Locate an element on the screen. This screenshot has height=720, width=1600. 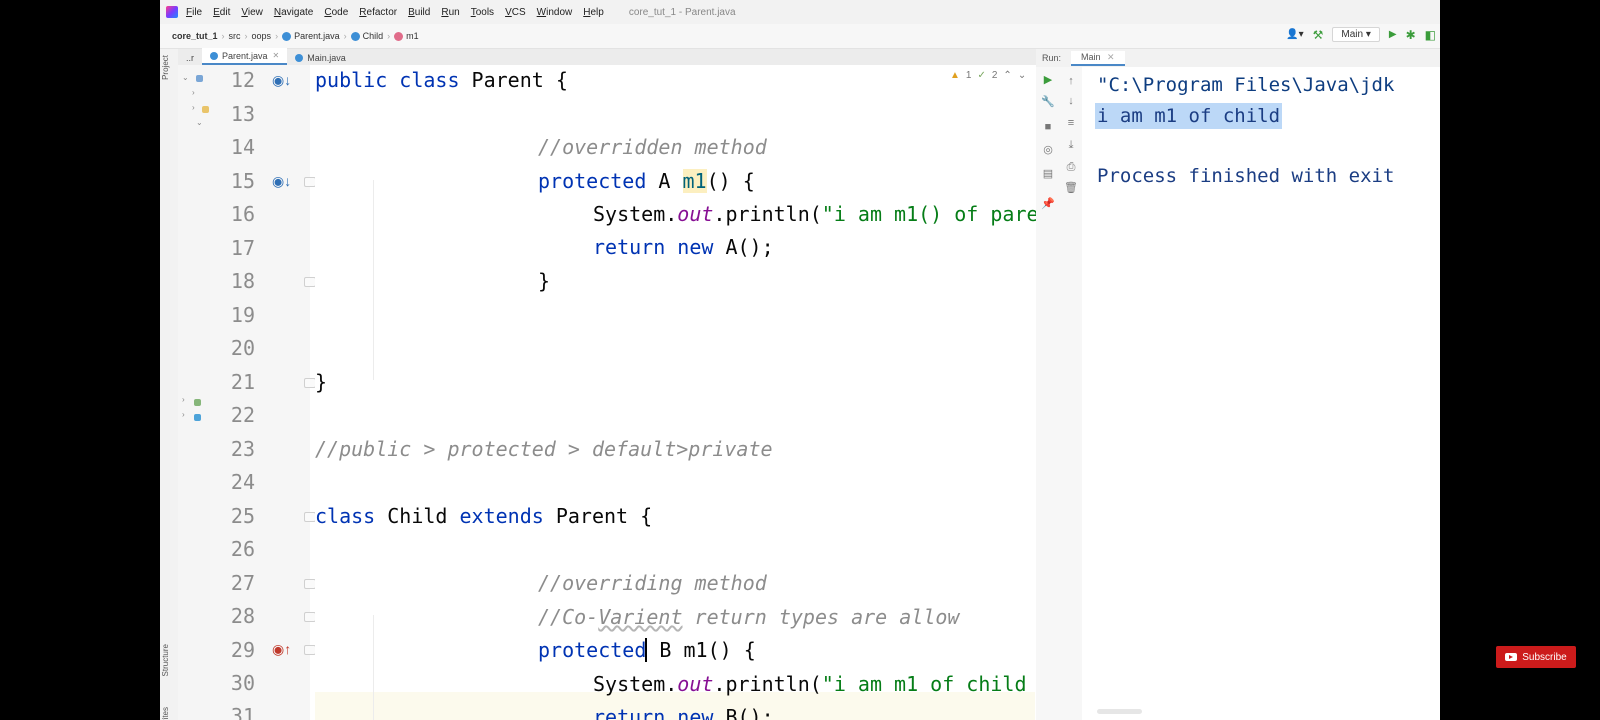
code-token: System. is located at coordinates (635, 214).